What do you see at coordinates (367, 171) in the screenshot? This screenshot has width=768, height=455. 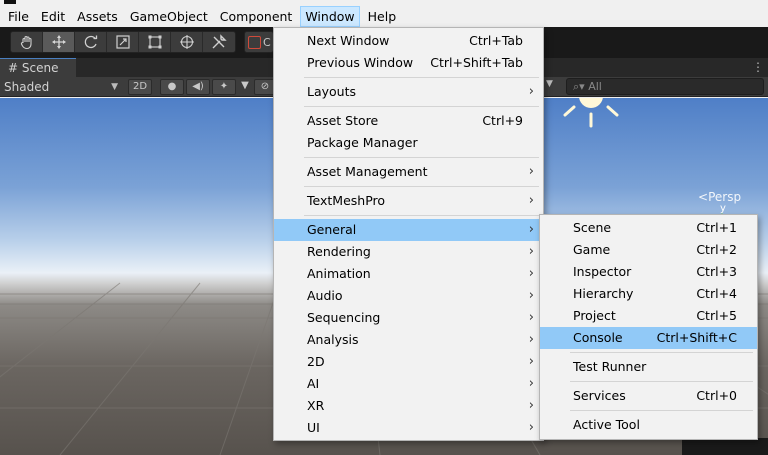 I see `menu-item-label: Asset Management` at bounding box center [367, 171].